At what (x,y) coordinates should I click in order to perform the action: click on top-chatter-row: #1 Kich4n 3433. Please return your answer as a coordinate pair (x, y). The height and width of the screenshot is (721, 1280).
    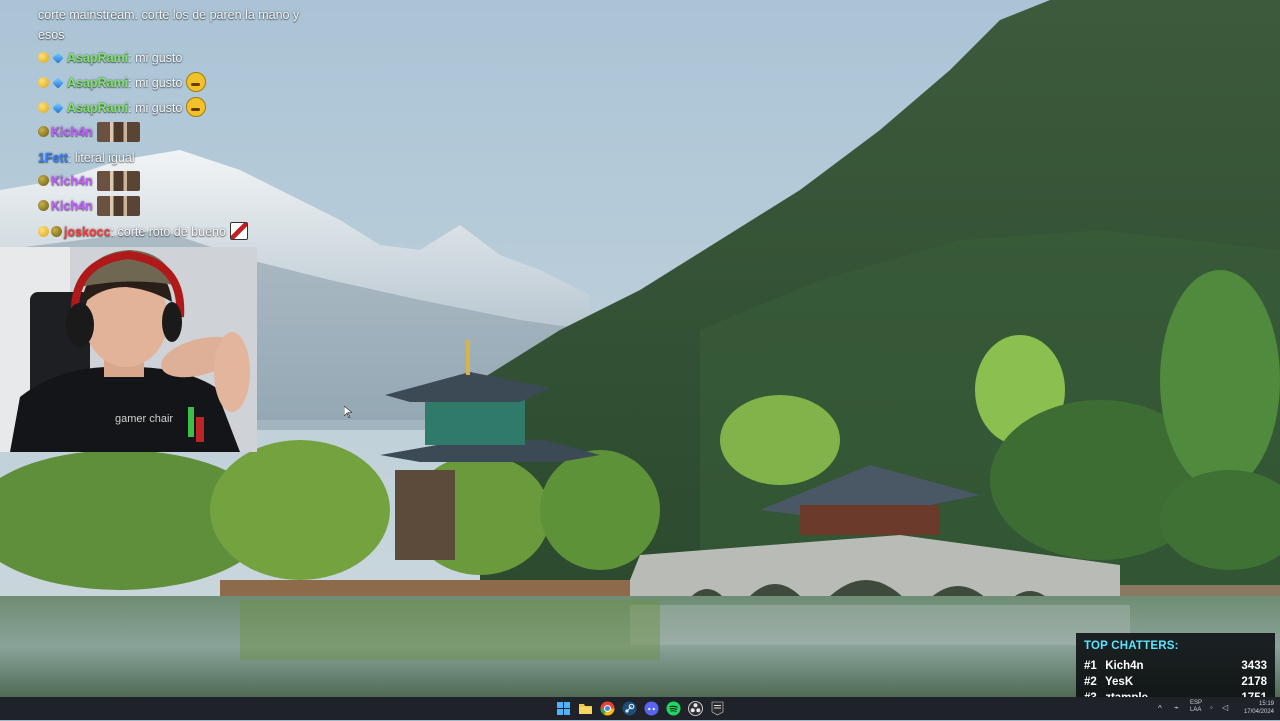
    Looking at the image, I should click on (1175, 666).